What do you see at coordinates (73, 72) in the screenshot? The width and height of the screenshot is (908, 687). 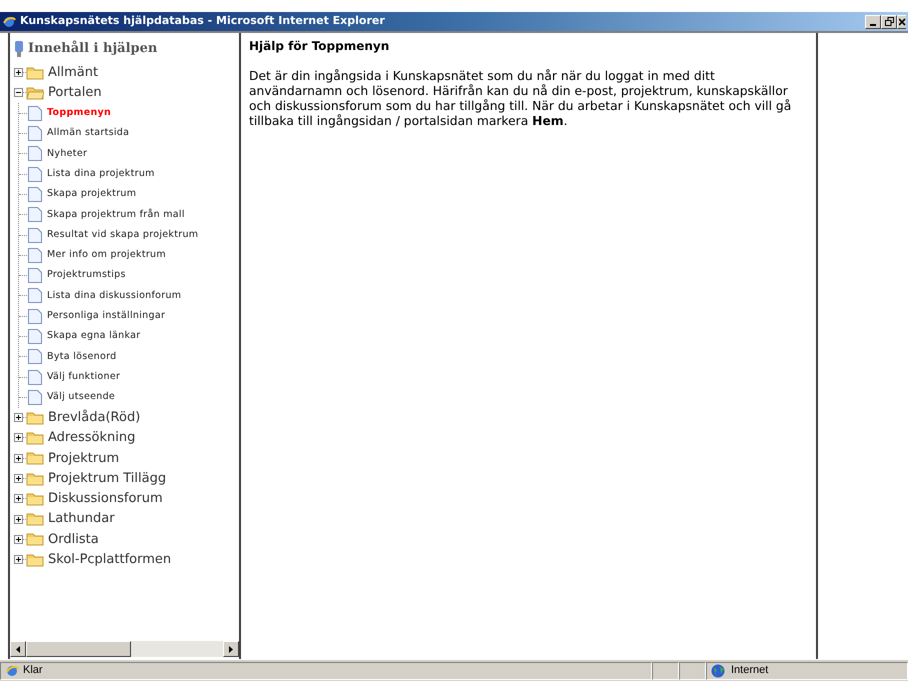 I see `tree-item: Allmänt` at bounding box center [73, 72].